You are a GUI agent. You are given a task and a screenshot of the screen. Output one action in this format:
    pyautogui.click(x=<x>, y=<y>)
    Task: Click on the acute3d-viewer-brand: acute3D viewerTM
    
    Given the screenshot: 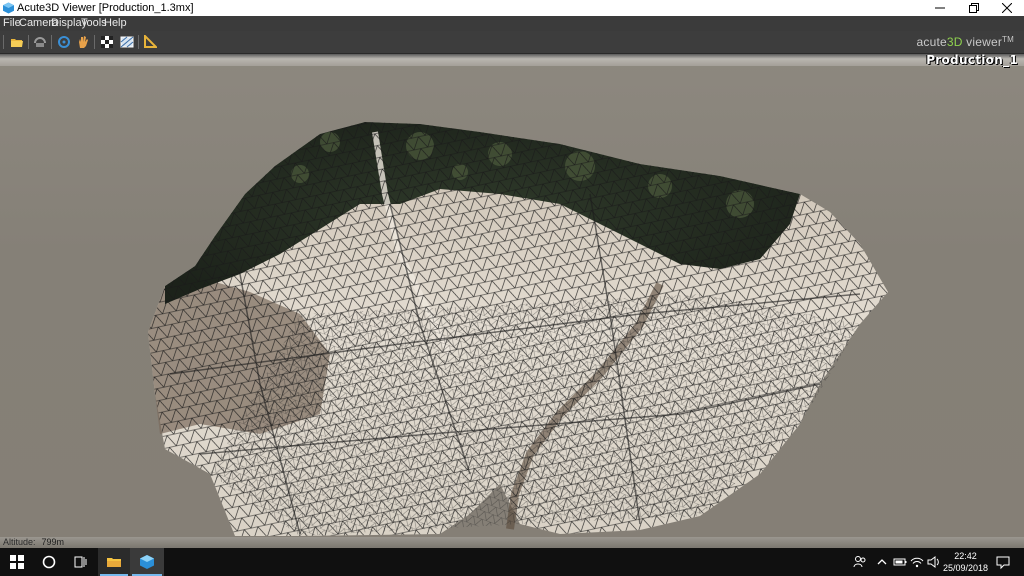 What is the action you would take?
    pyautogui.click(x=965, y=42)
    